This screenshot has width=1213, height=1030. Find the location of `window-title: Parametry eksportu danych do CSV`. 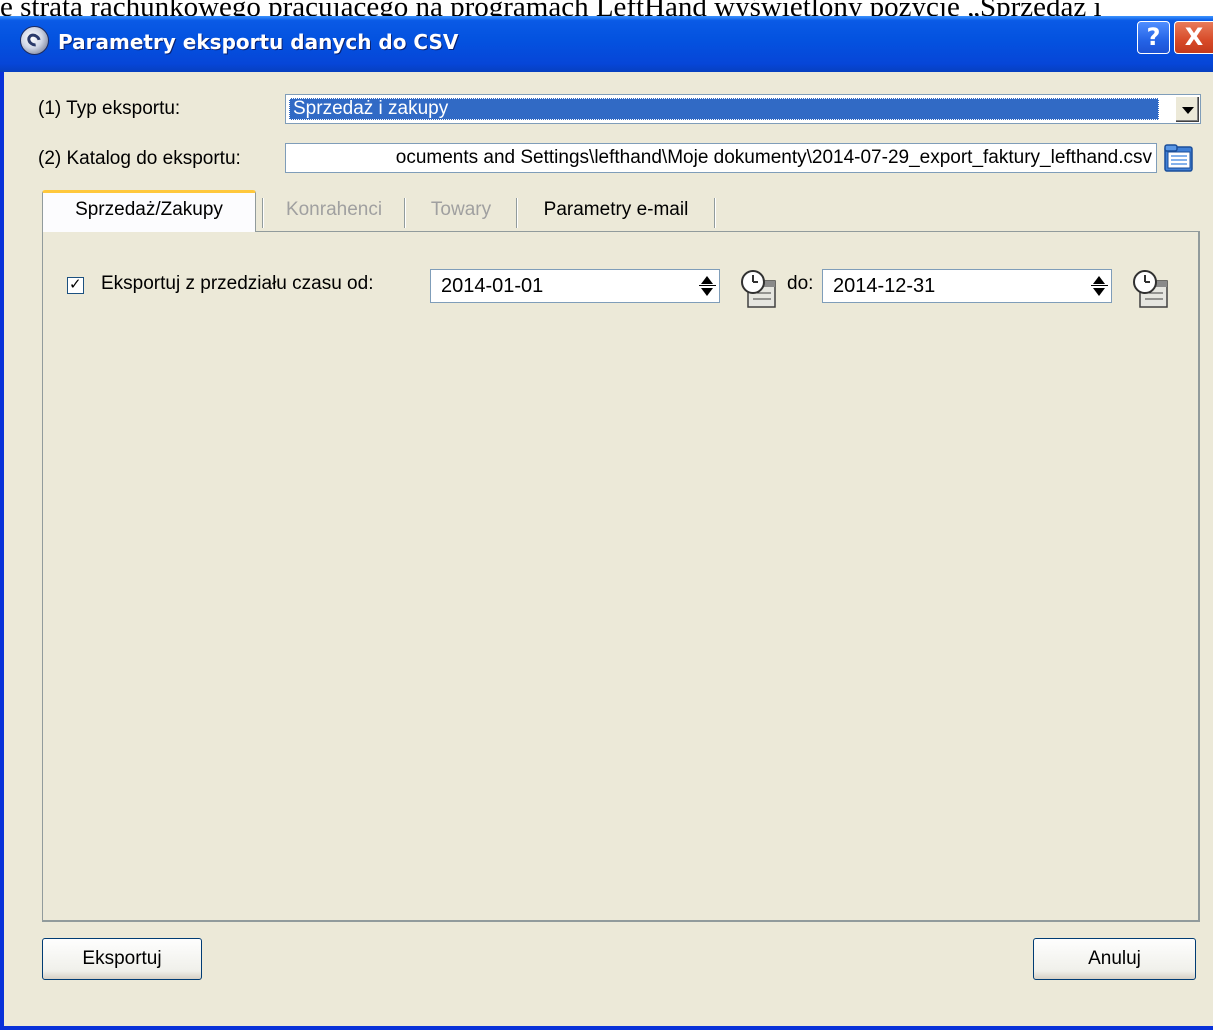

window-title: Parametry eksportu danych do CSV is located at coordinates (258, 42).